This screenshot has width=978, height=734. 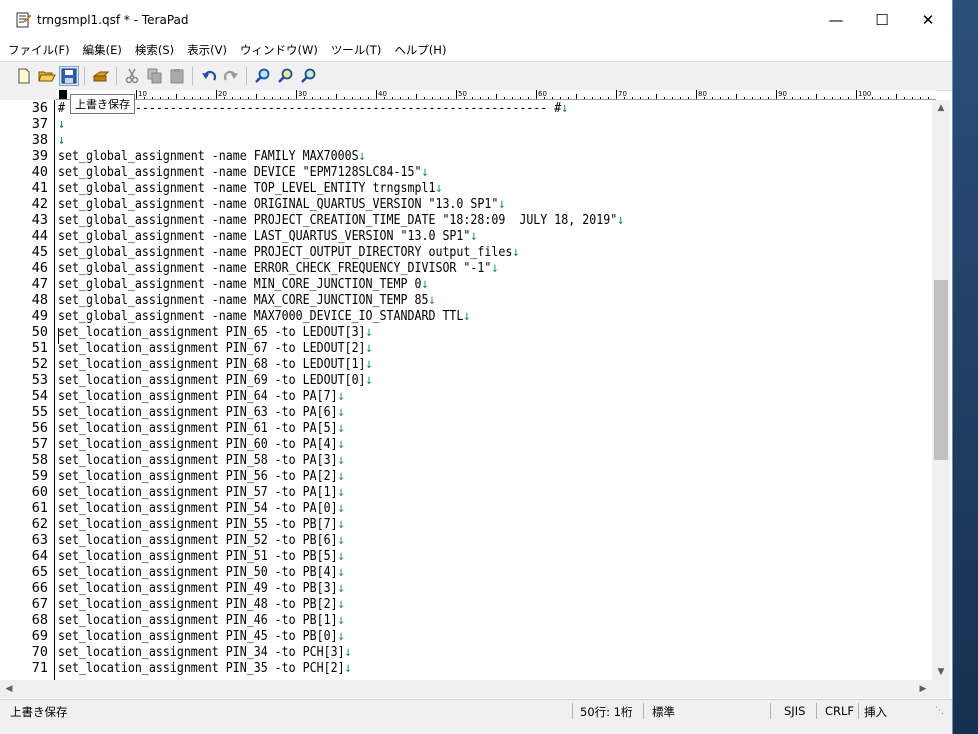 What do you see at coordinates (941, 108) in the screenshot?
I see `scroll-up-button: ▲` at bounding box center [941, 108].